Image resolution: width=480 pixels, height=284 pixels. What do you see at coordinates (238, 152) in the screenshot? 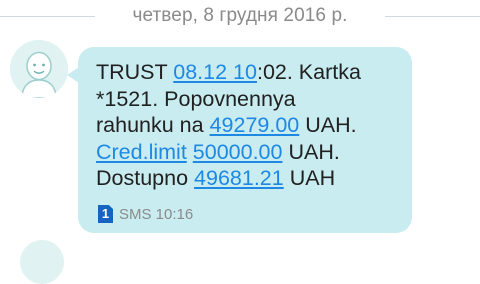
I see `limit-amount-link: 50000.00` at bounding box center [238, 152].